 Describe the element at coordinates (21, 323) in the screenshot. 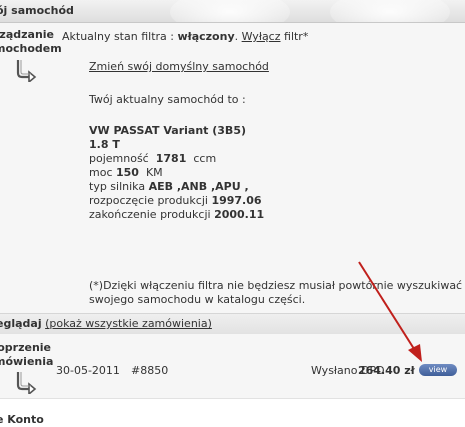

I see `orders-bar-label: eglądaj` at that location.